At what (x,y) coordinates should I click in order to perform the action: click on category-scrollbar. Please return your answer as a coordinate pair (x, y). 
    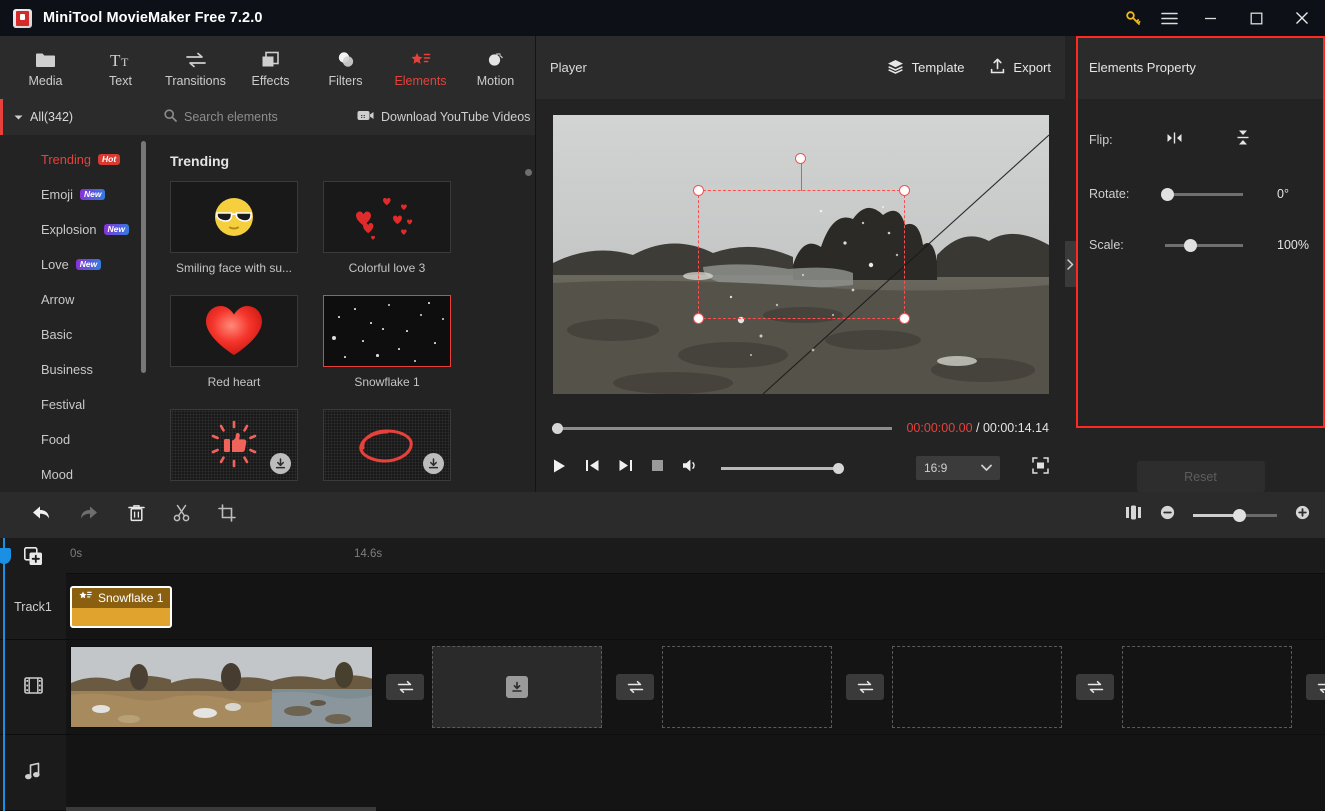
    Looking at the image, I should click on (143, 257).